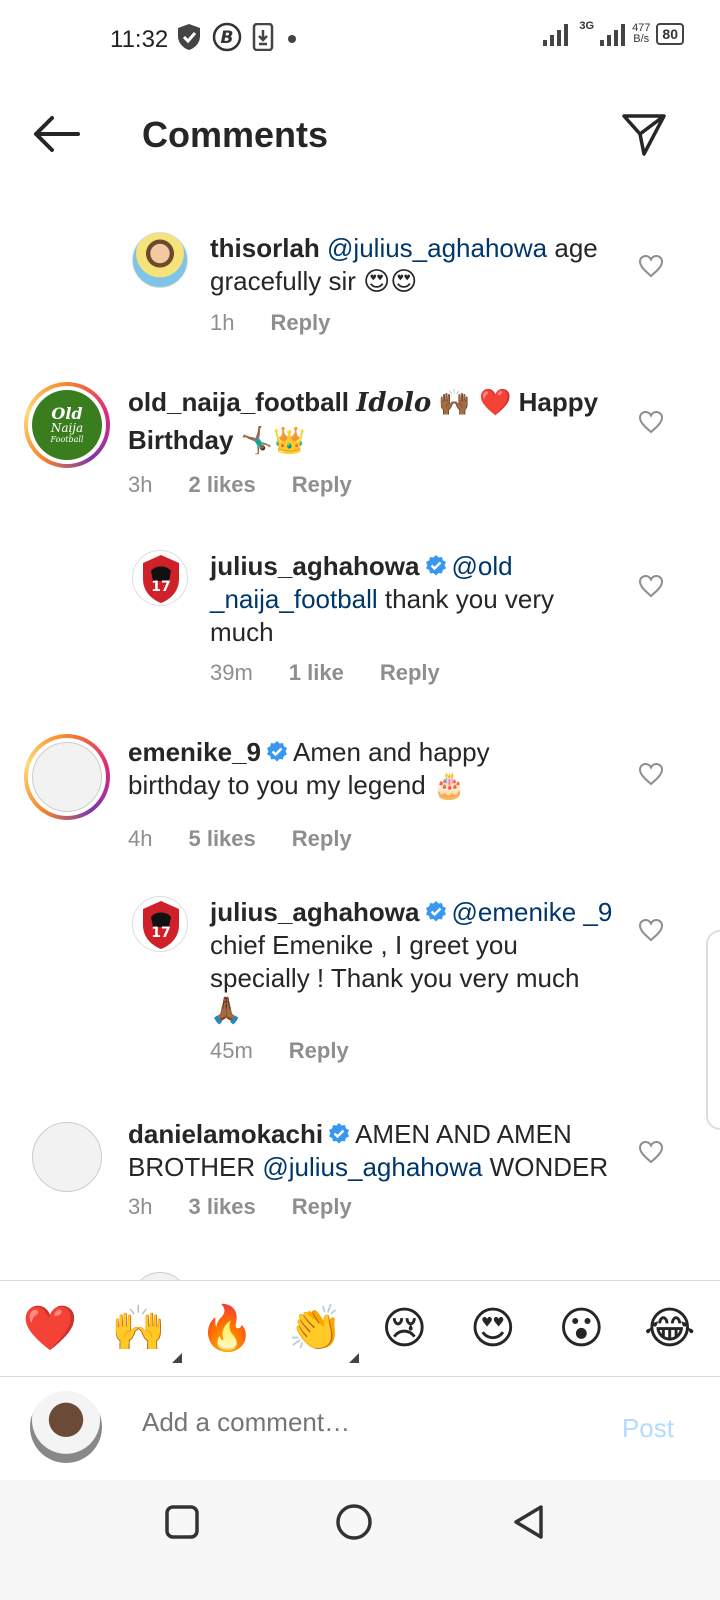 This screenshot has width=720, height=1600. What do you see at coordinates (581, 1329) in the screenshot?
I see `reaction-surprised: 😮` at bounding box center [581, 1329].